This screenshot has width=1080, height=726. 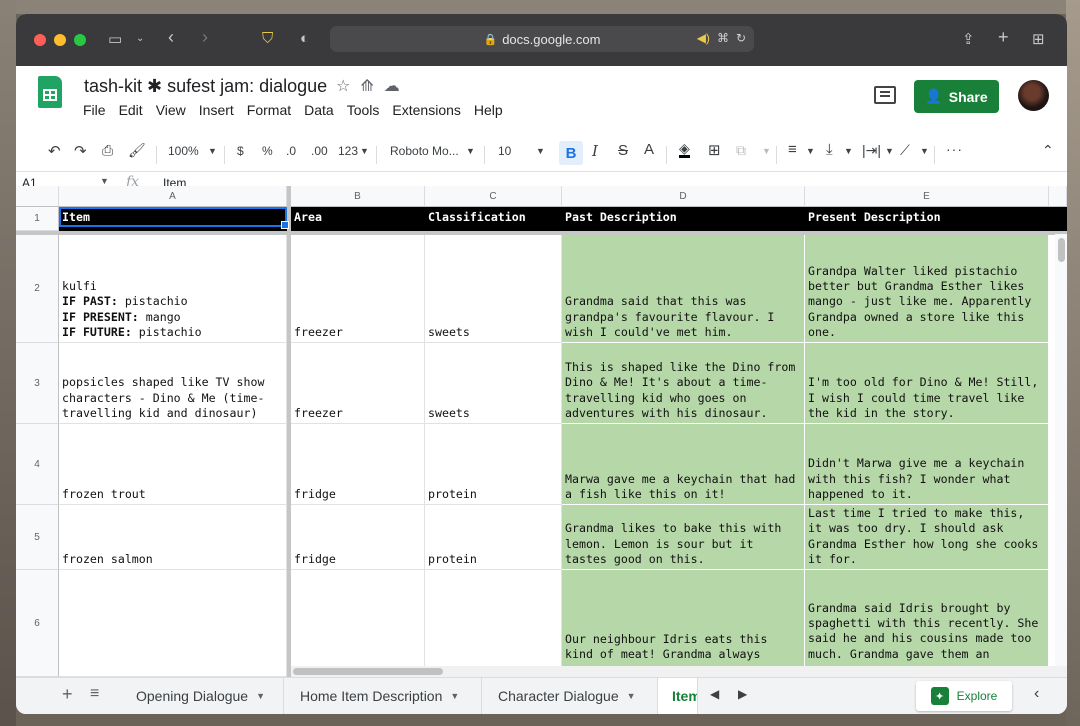 I want to click on percent-format-button: %, so click(x=267, y=151).